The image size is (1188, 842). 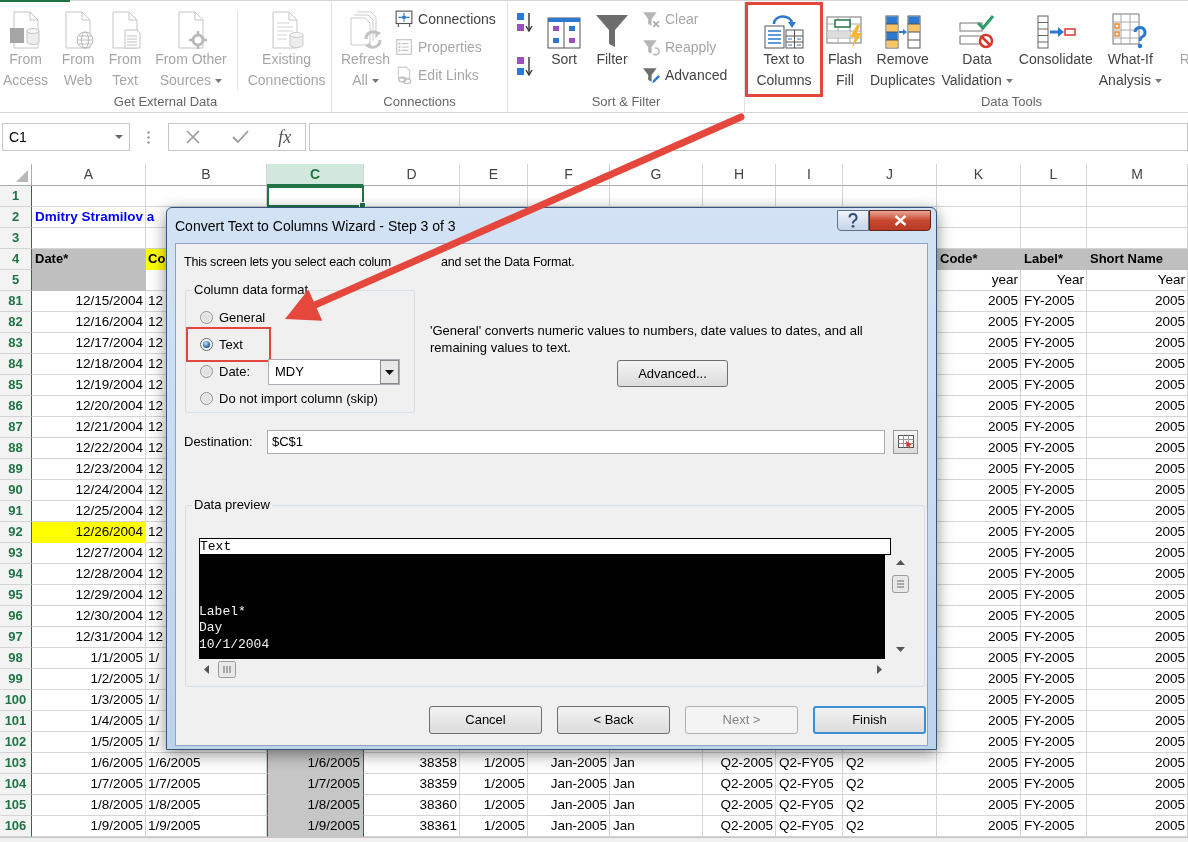 What do you see at coordinates (315, 784) in the screenshot?
I see `selected-cell: 1/7/2005` at bounding box center [315, 784].